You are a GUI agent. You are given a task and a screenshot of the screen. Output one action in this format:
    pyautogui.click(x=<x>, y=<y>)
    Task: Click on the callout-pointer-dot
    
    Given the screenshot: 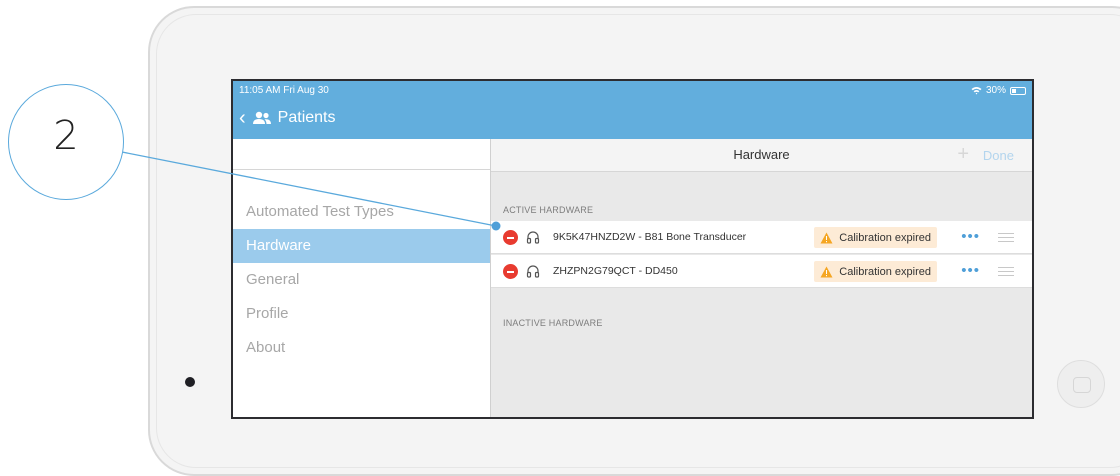 What is the action you would take?
    pyautogui.click(x=496, y=226)
    